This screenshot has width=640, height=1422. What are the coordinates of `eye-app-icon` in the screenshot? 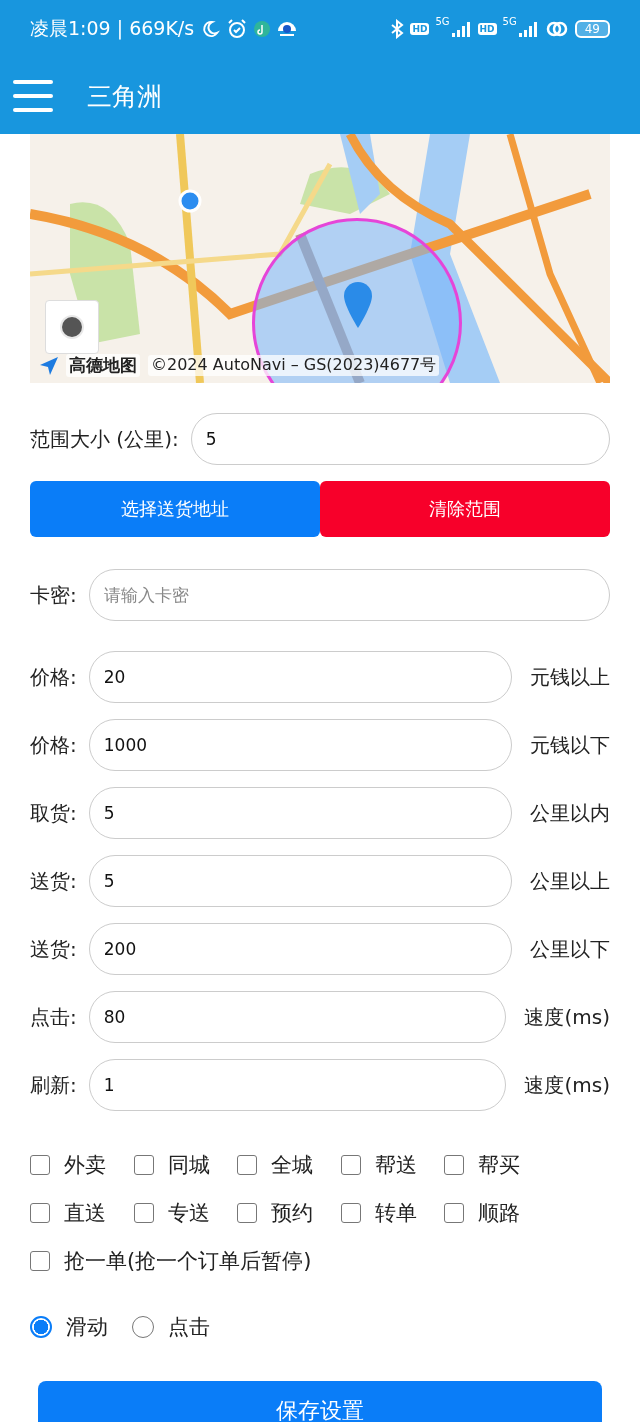 It's located at (287, 29).